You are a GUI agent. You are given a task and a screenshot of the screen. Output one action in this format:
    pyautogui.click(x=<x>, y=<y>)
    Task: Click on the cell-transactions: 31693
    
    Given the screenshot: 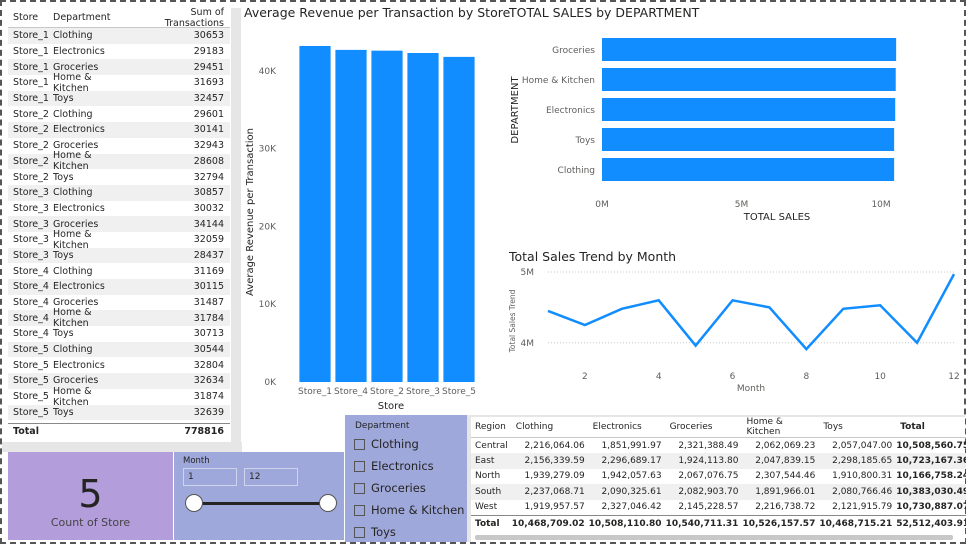 What is the action you would take?
    pyautogui.click(x=208, y=83)
    